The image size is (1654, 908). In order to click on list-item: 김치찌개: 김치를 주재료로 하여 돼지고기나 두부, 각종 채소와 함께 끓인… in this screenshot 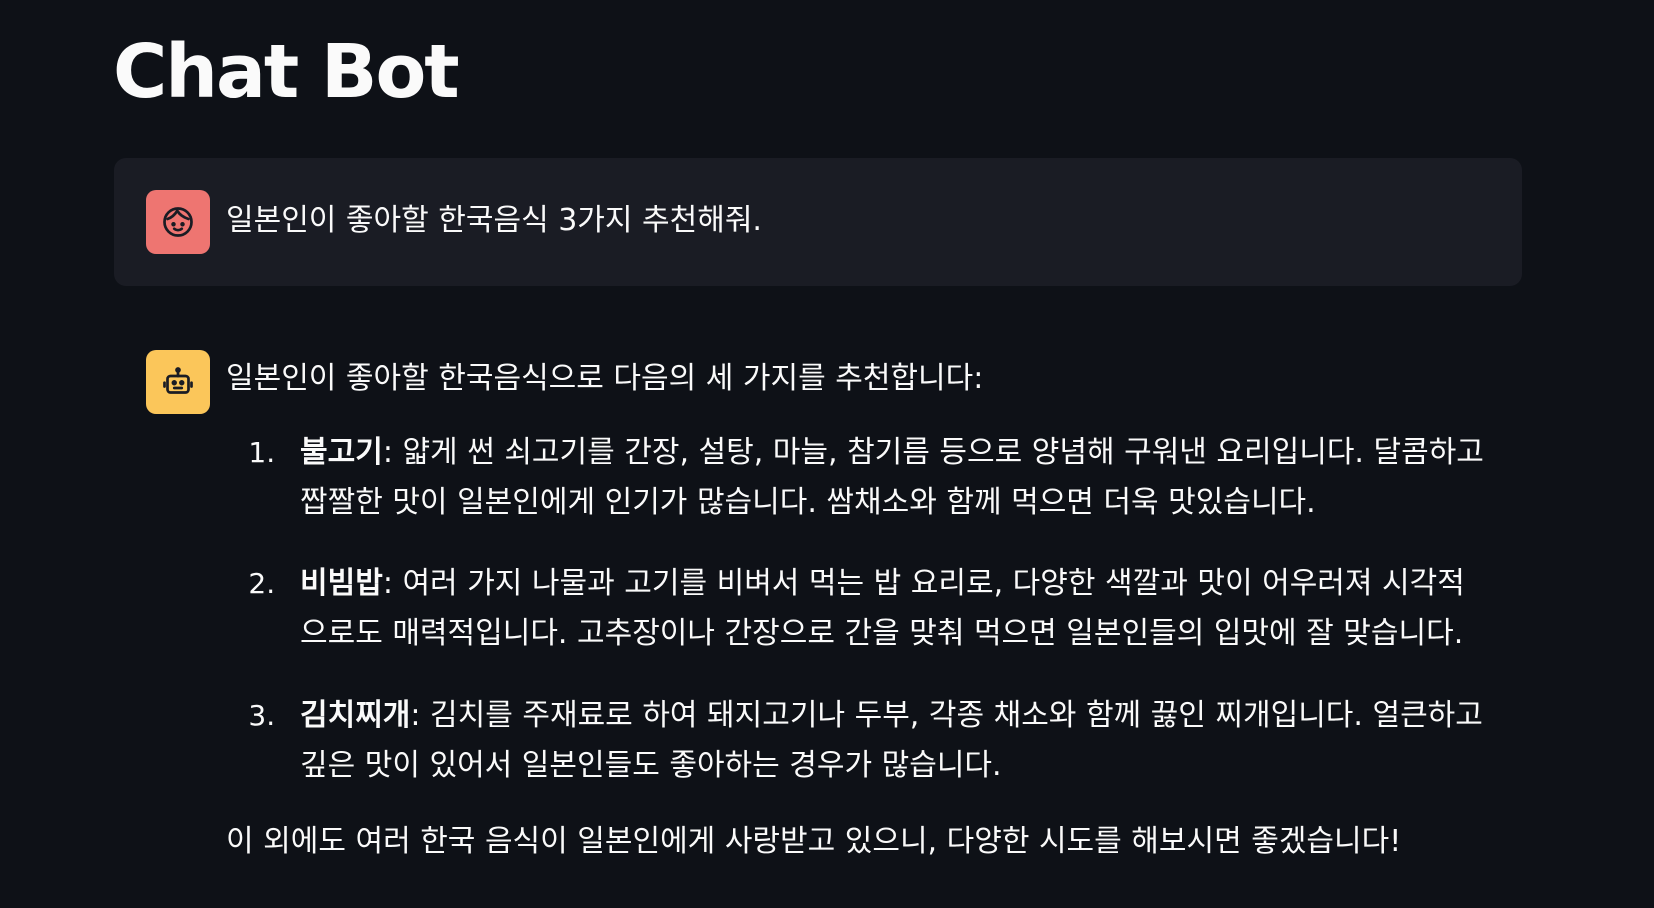, I will do `click(887, 741)`.